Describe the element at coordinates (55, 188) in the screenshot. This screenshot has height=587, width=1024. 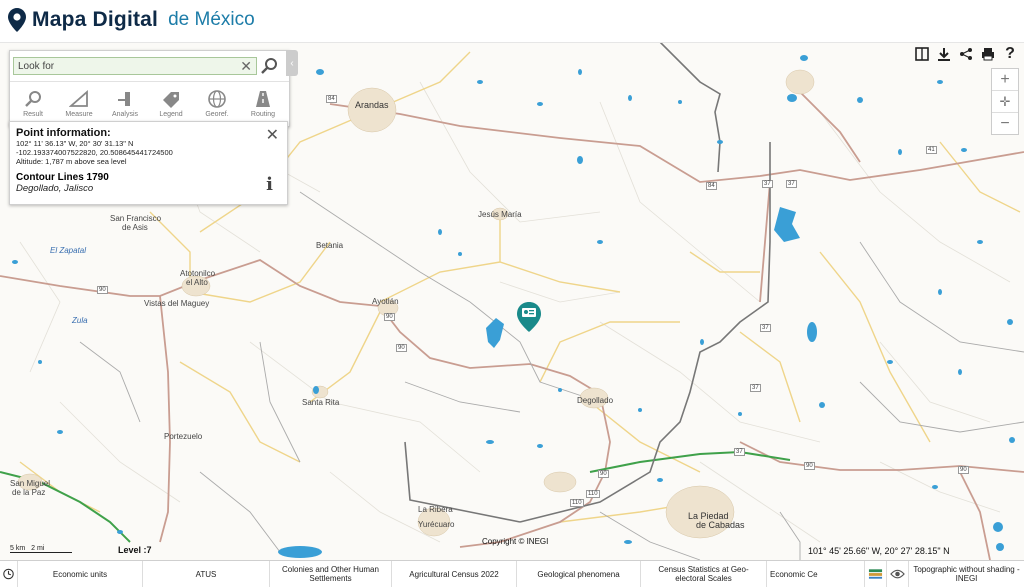
I see `location-name: Degollado, Jalisco` at that location.